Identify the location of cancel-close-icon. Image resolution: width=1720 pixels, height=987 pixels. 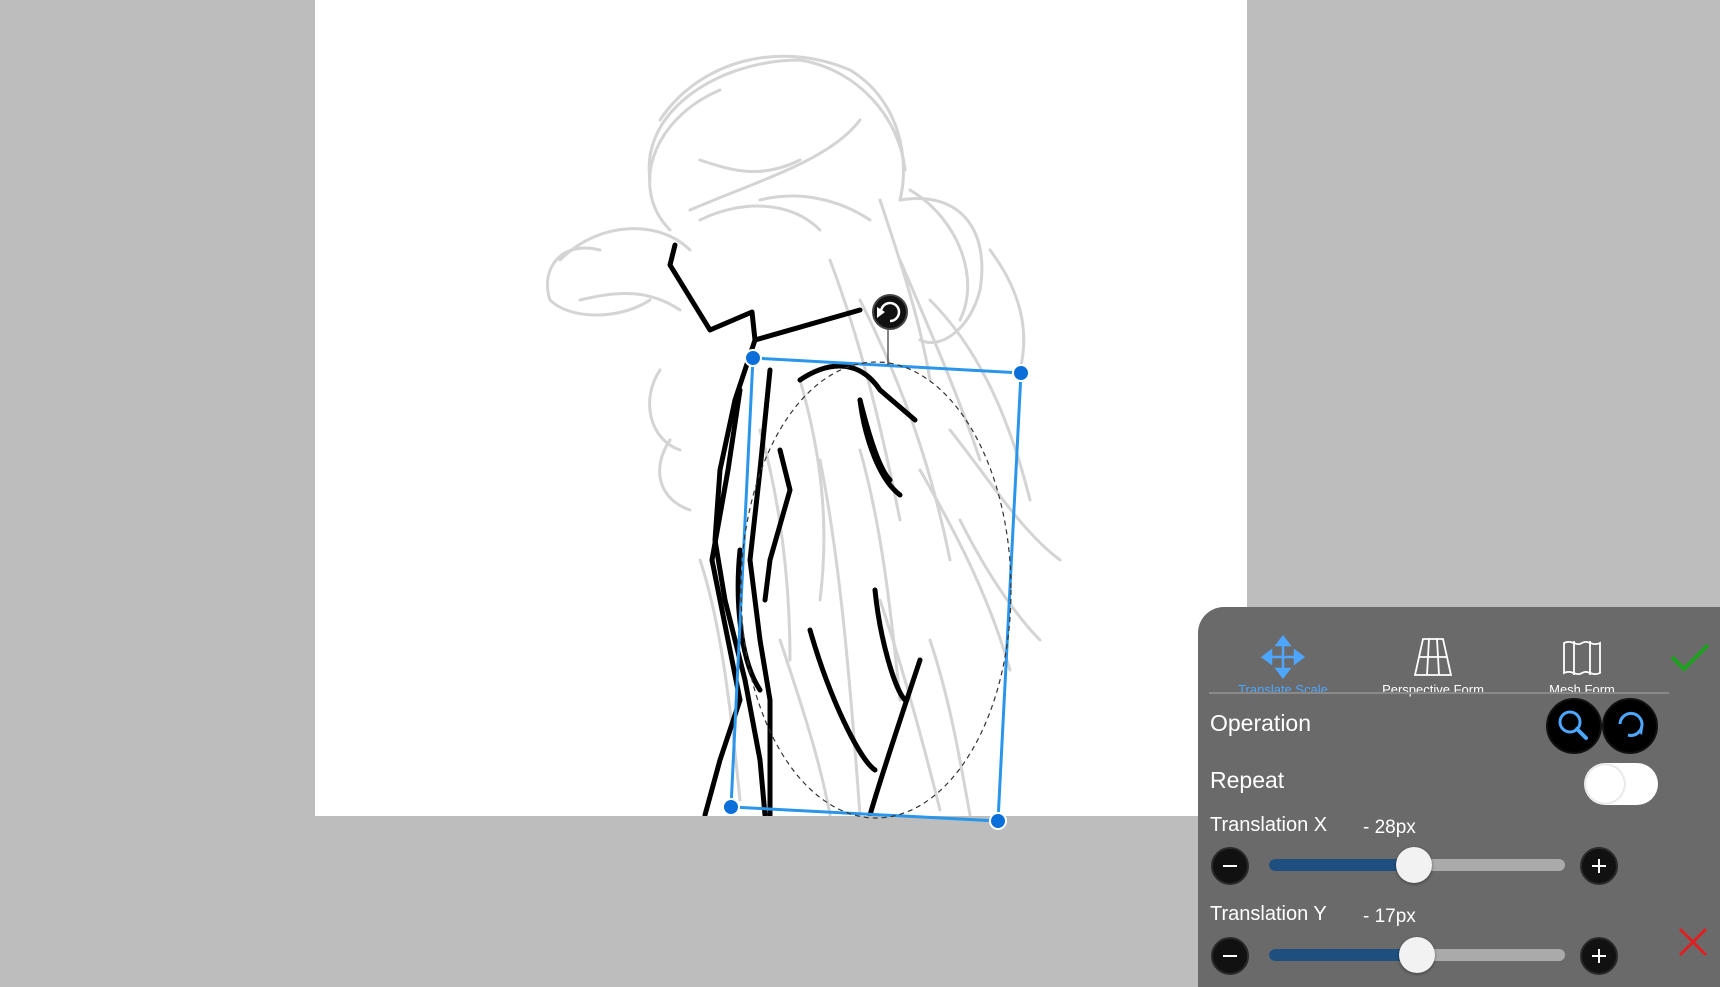
(1693, 942).